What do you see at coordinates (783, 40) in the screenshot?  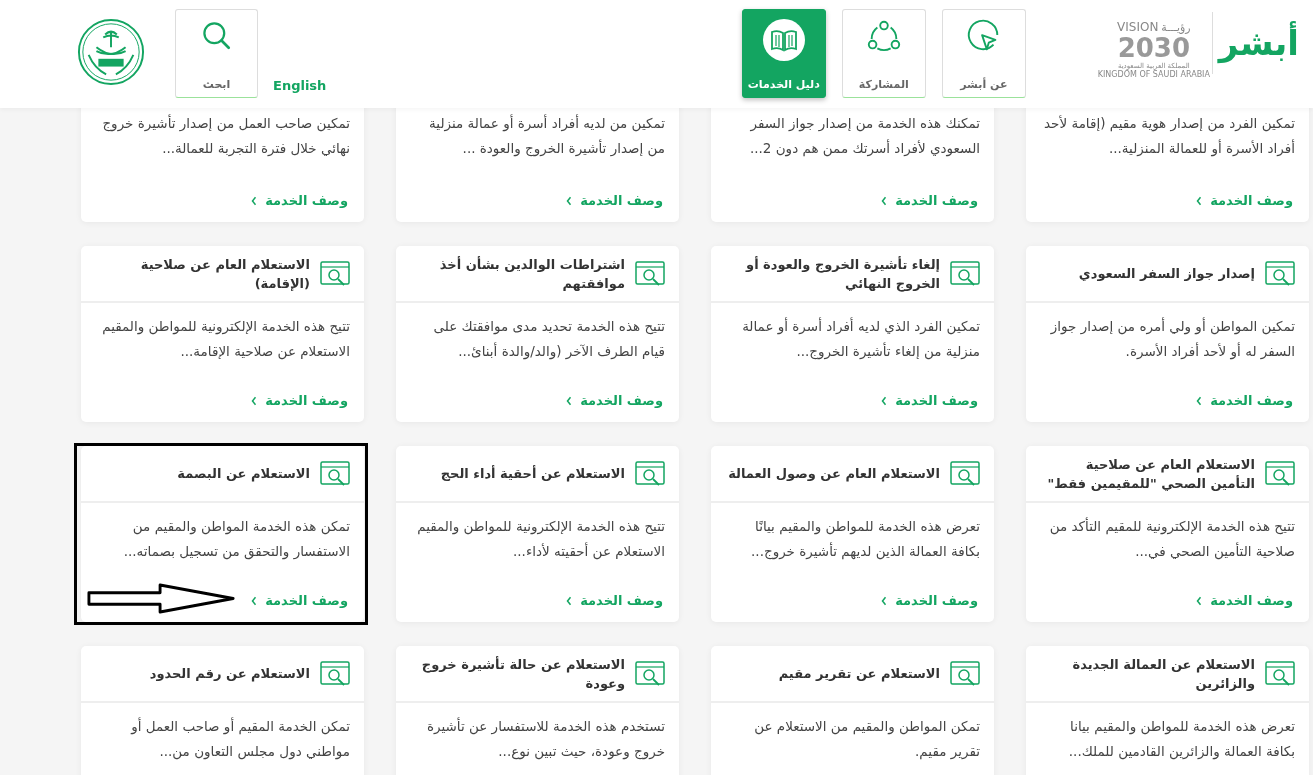 I see `book-icon` at bounding box center [783, 40].